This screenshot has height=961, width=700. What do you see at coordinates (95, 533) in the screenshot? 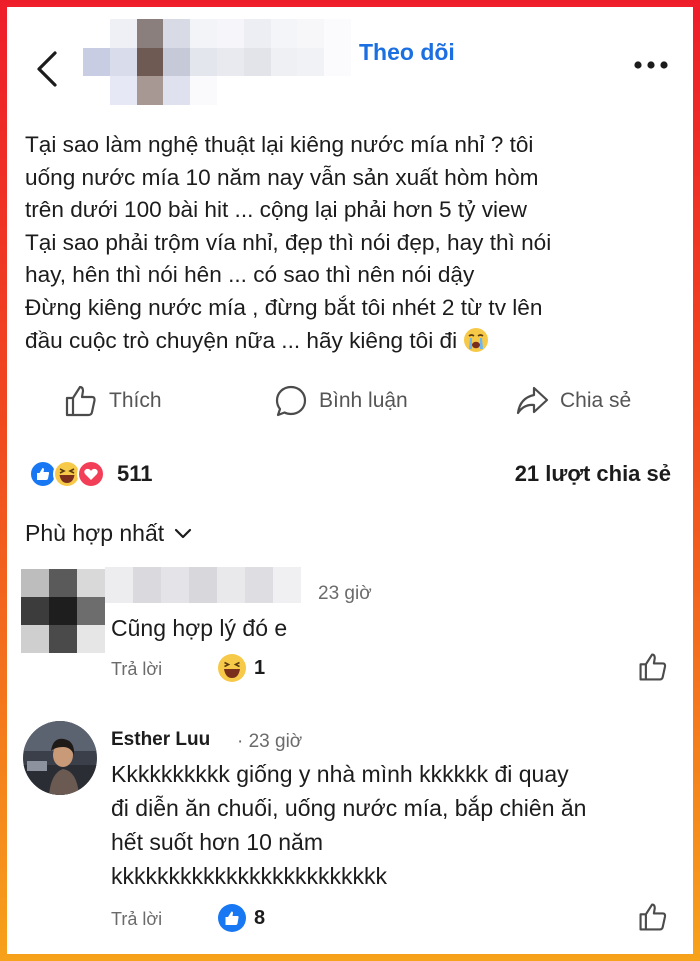
I see `sort-label: Phù hợp nhất` at bounding box center [95, 533].